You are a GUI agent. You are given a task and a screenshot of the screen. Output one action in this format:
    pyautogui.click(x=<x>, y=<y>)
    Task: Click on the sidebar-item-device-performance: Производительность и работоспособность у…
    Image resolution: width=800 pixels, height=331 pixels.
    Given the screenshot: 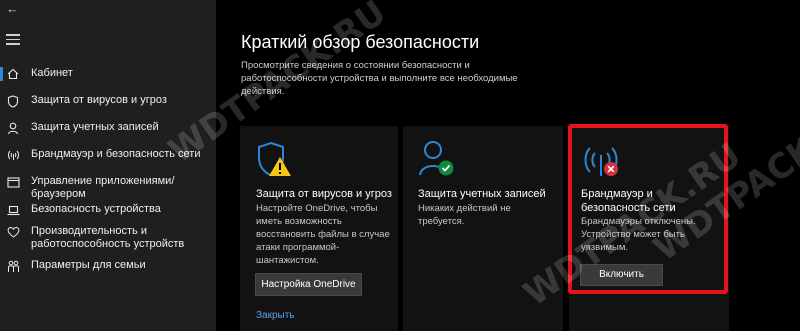 What is the action you would take?
    pyautogui.click(x=108, y=238)
    